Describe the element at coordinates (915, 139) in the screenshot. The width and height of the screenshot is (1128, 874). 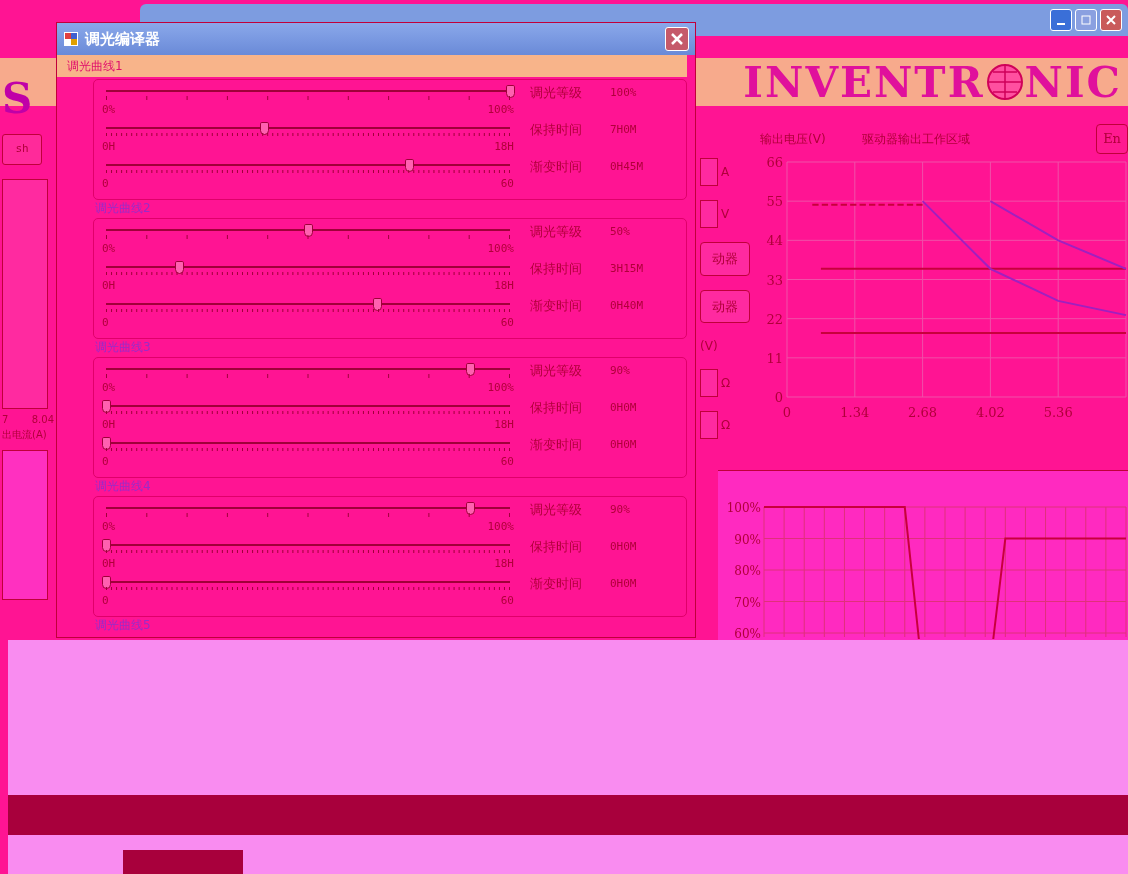
I see `chart-title: 驱动器输出工作区域` at that location.